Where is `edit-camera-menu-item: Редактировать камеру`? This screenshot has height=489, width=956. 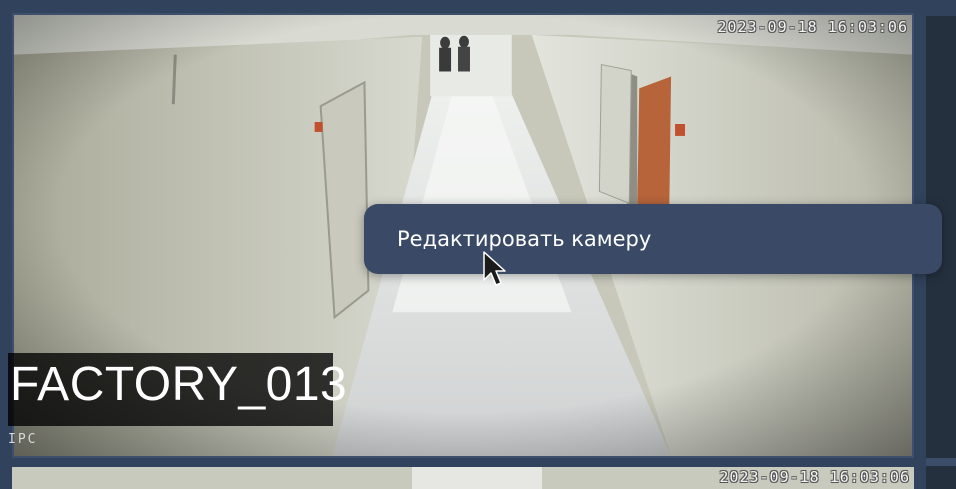 edit-camera-menu-item: Редактировать камеру is located at coordinates (653, 239).